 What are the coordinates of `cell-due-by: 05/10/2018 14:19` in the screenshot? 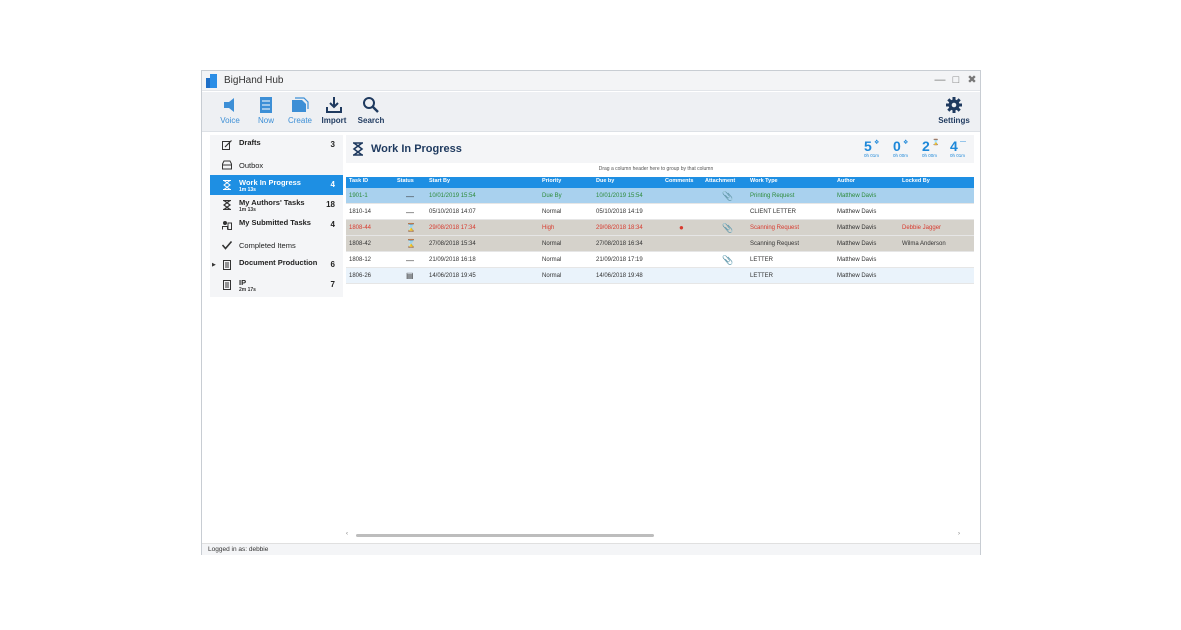 It's located at (619, 212).